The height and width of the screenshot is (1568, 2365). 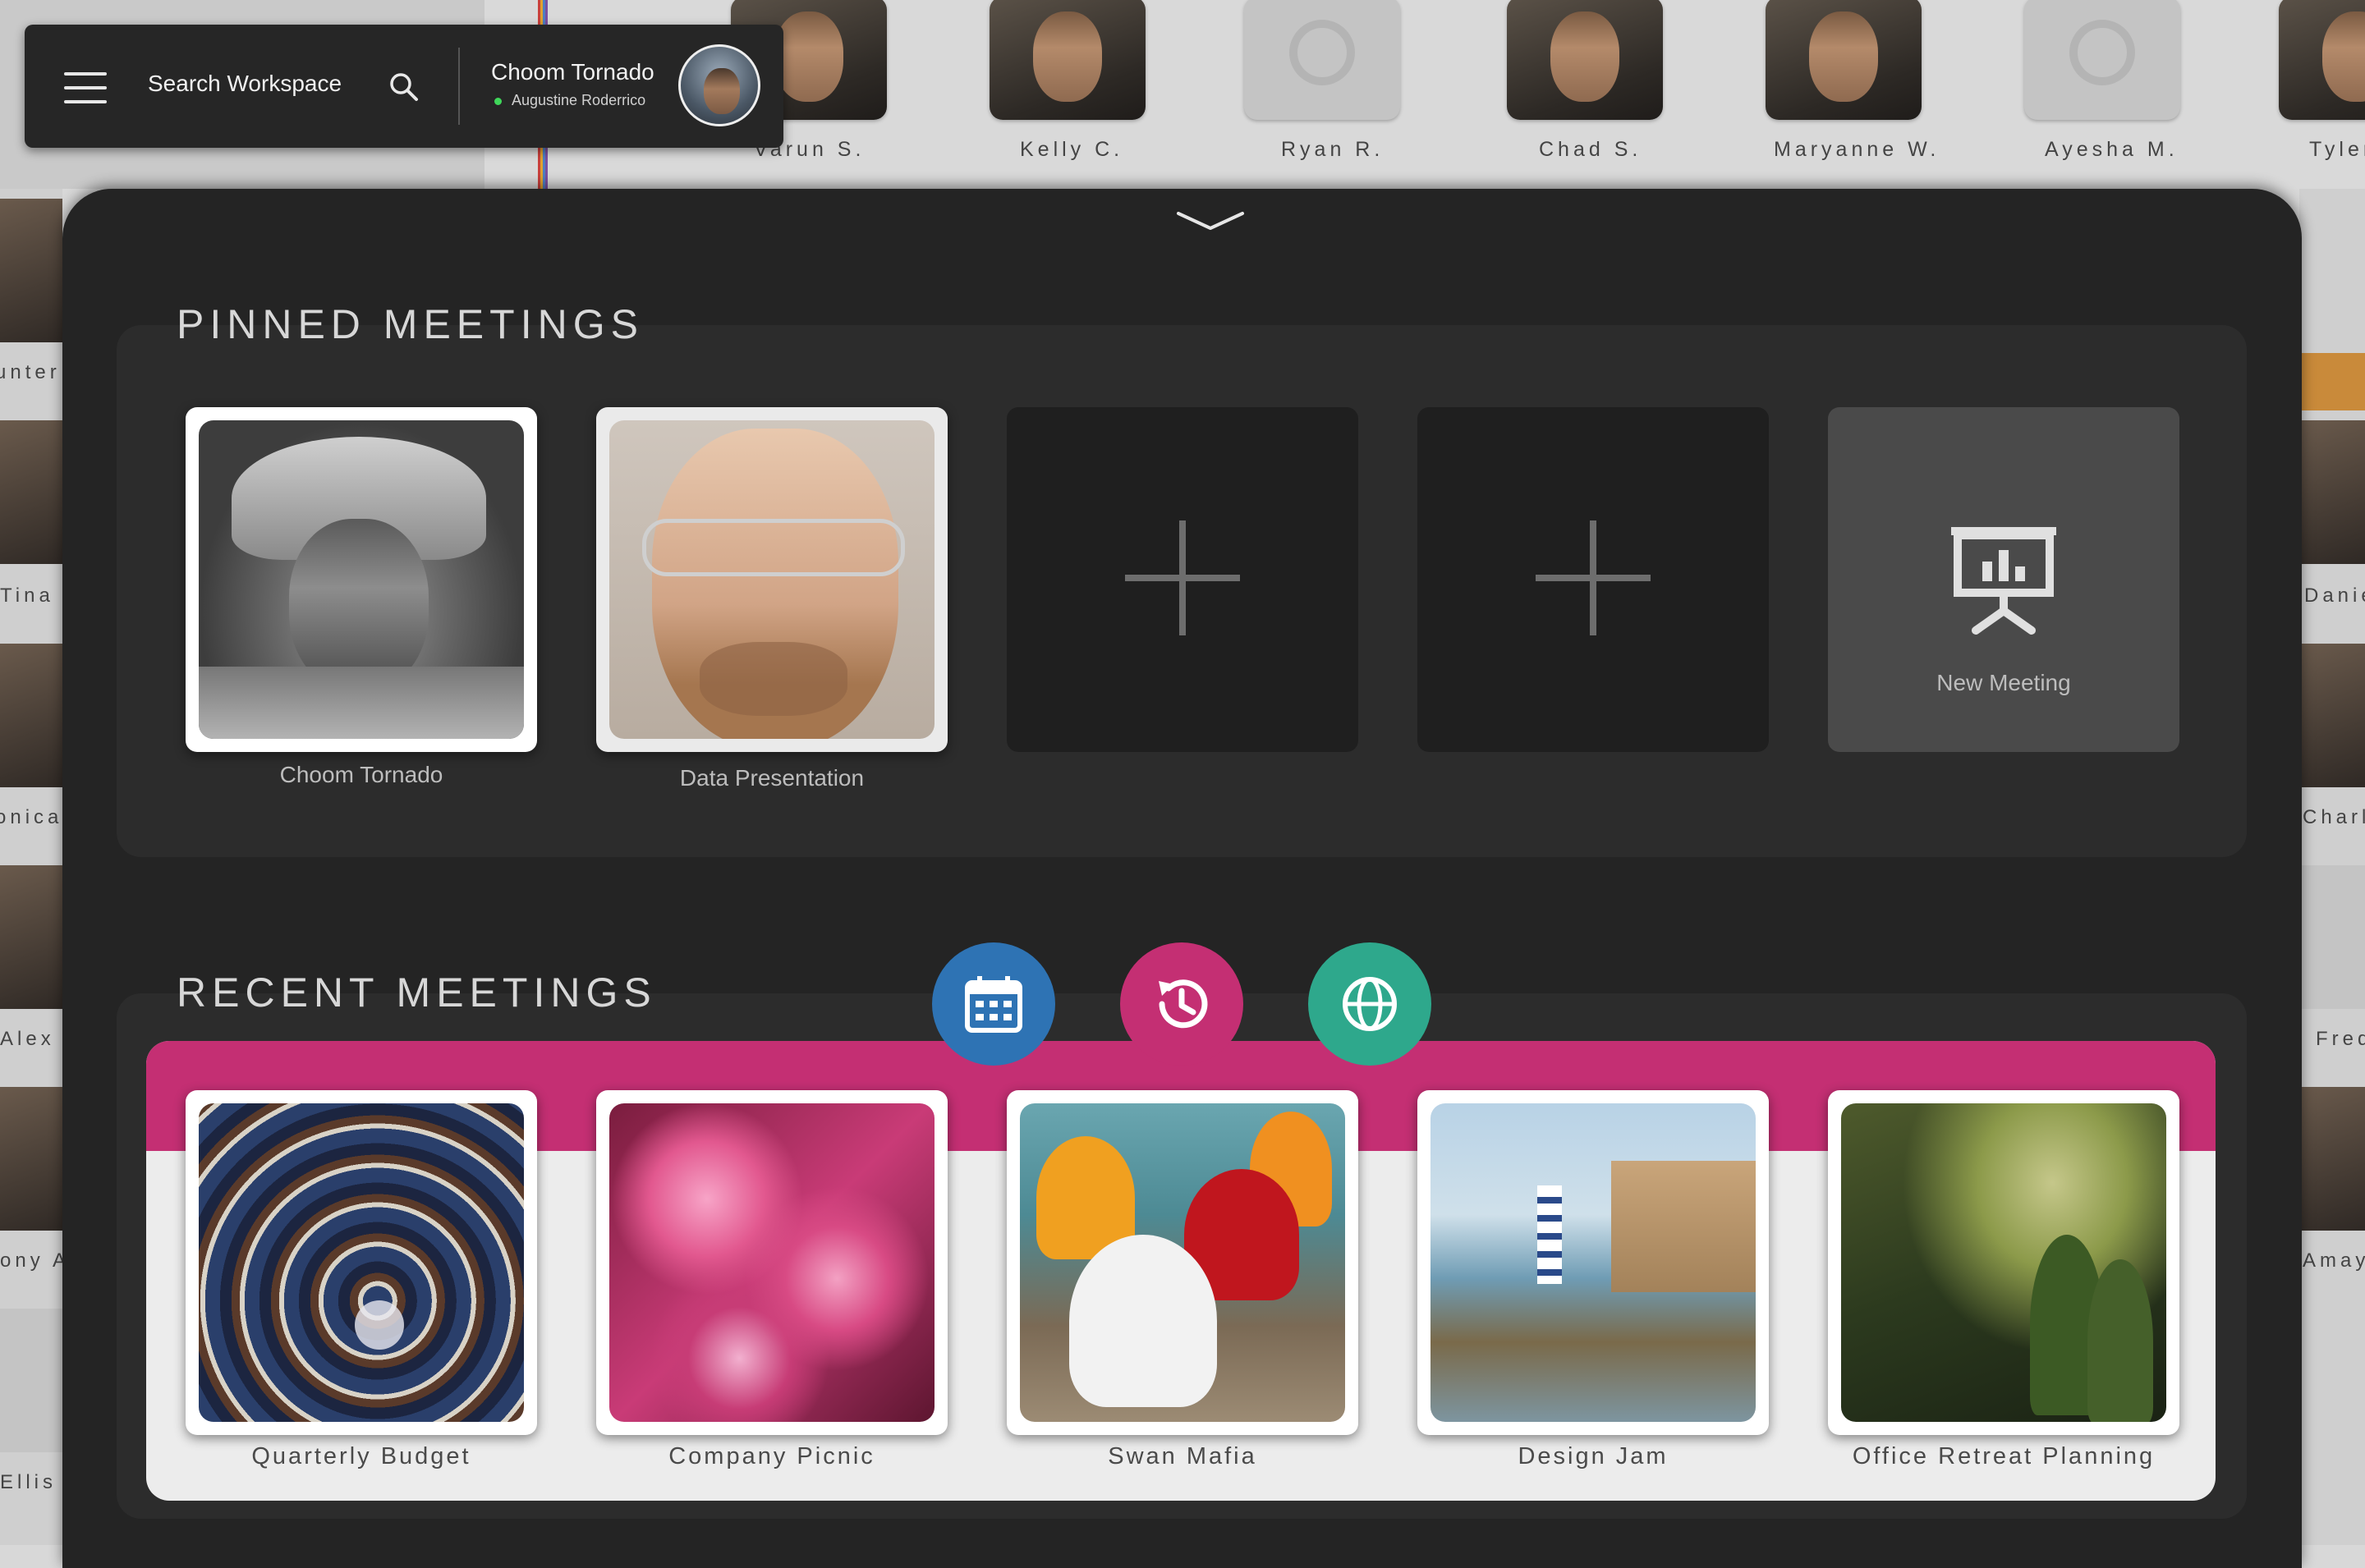 What do you see at coordinates (1857, 149) in the screenshot?
I see `person-name: Maryanne W.` at bounding box center [1857, 149].